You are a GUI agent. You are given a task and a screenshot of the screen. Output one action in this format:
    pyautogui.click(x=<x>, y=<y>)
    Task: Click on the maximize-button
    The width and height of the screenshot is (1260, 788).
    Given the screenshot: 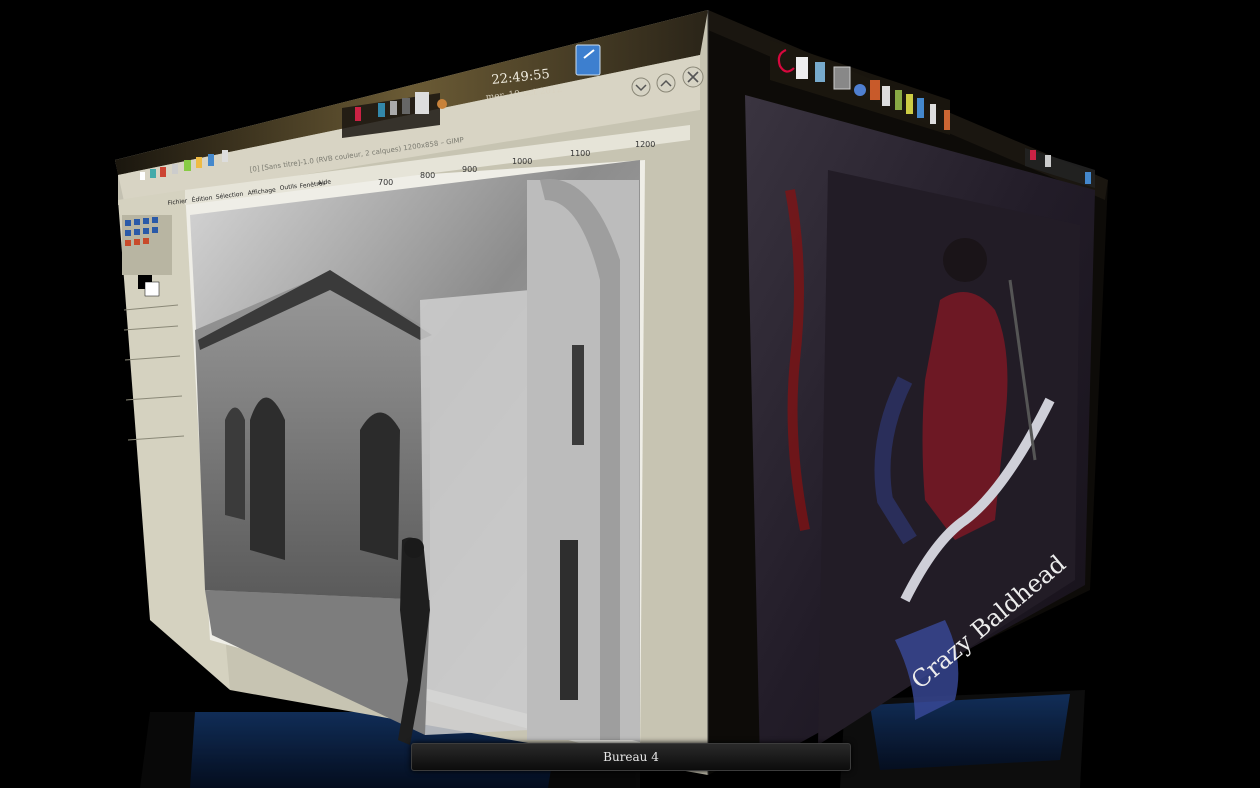 What is the action you would take?
    pyautogui.click(x=666, y=83)
    